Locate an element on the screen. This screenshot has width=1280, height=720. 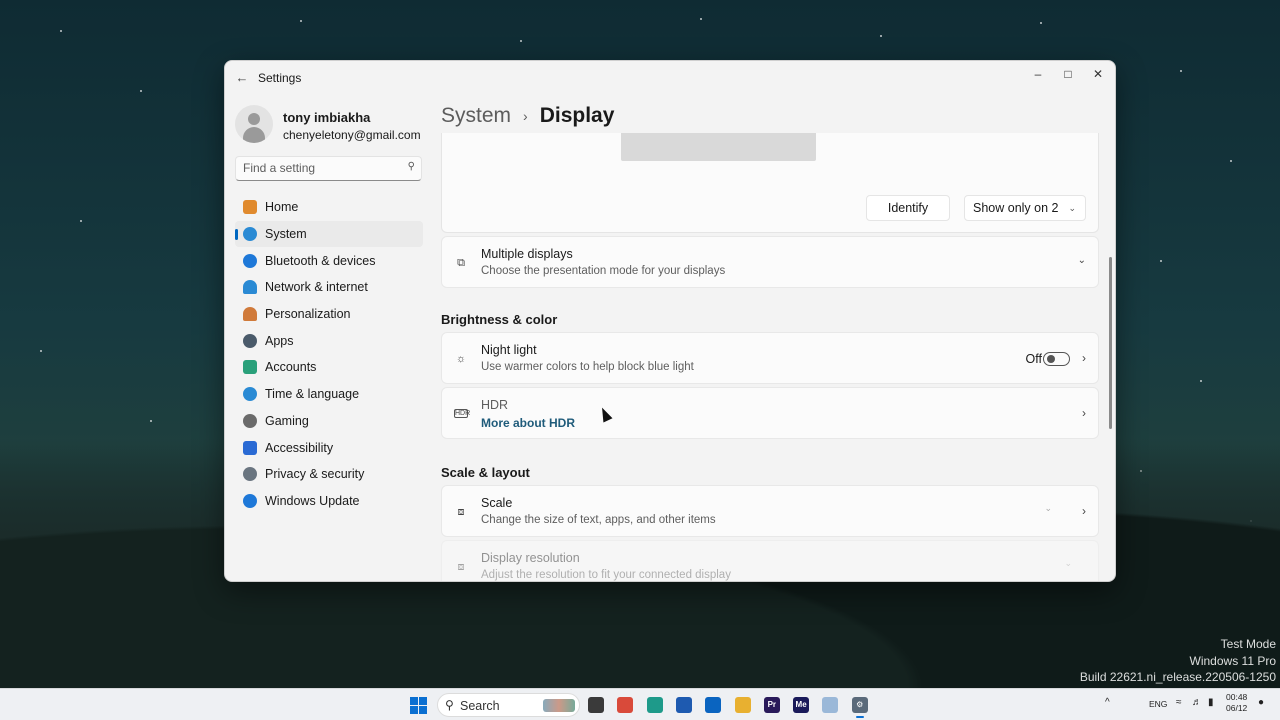
hdr-card: HDR HDR More about HDR › is located at coordinates (770, 413).